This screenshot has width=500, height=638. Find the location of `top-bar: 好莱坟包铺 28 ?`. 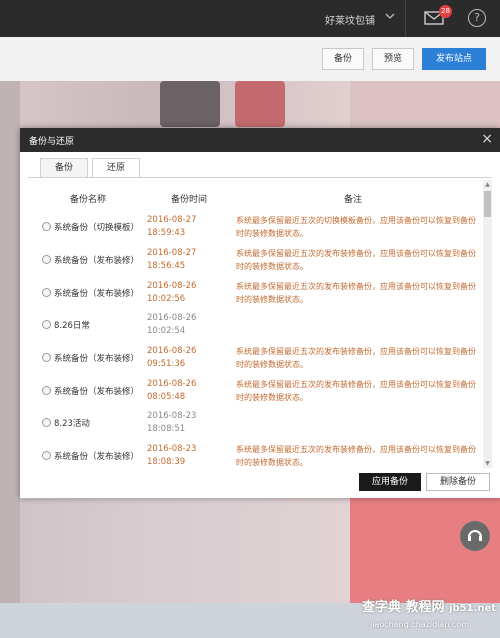

top-bar: 好莱坟包铺 28 ? is located at coordinates (250, 18).